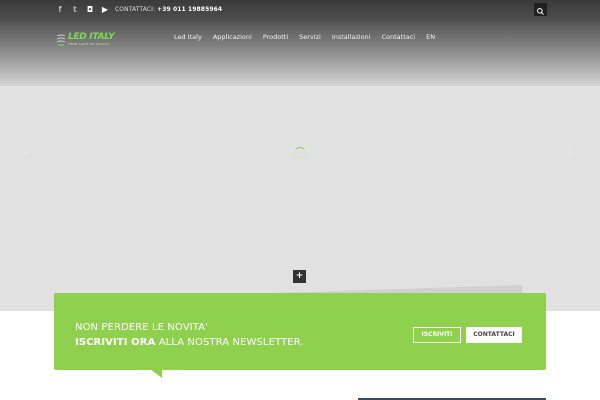 The image size is (600, 400). I want to click on nav-item-installazioni: Installazioni, so click(351, 37).